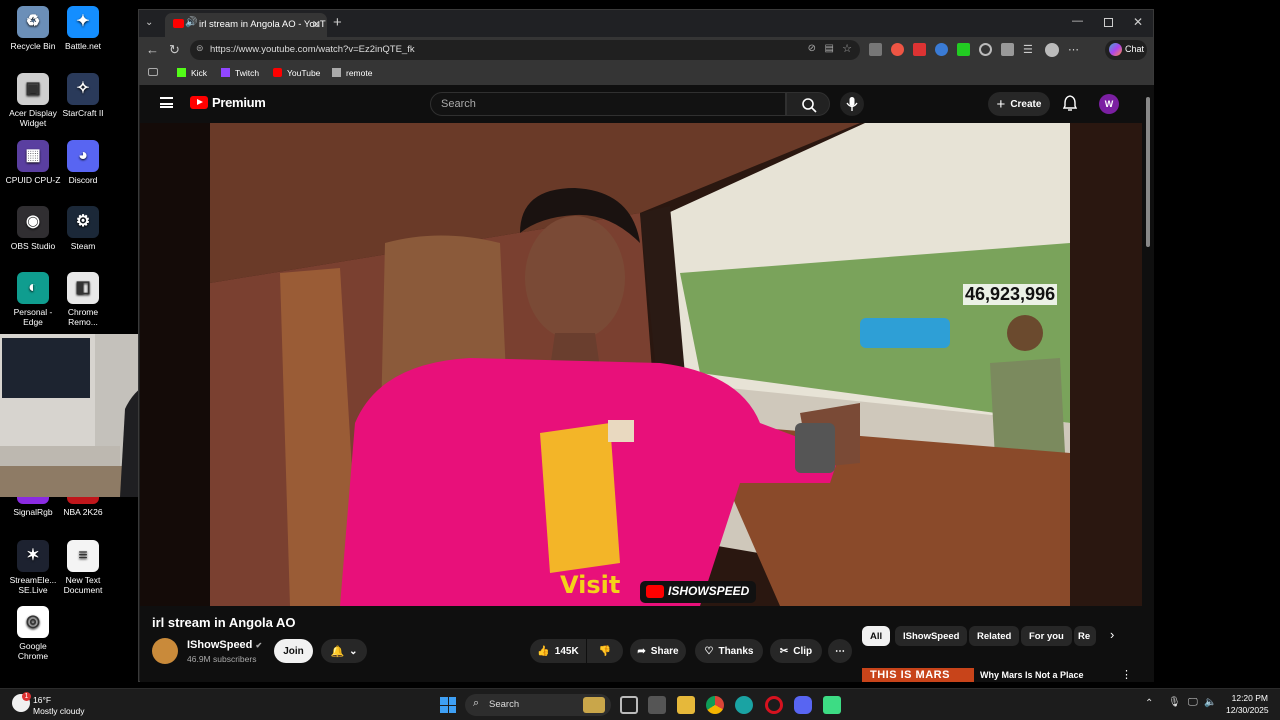 The width and height of the screenshot is (1280, 720). I want to click on extensions-puzzle-icon, so click(1007, 49).